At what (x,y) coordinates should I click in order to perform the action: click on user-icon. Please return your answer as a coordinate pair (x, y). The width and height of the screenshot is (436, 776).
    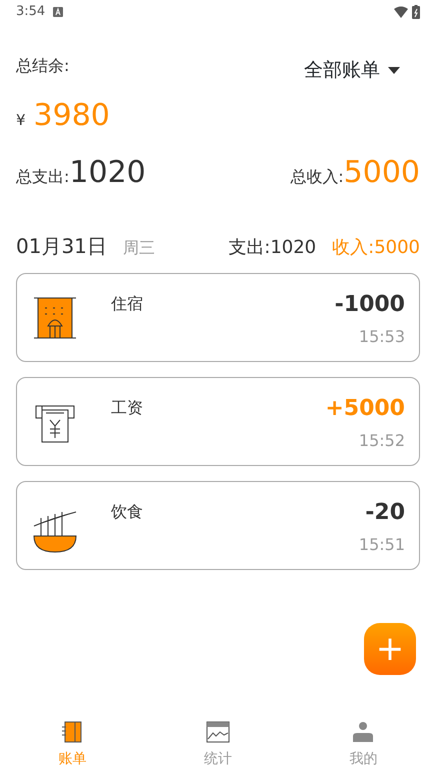
    Looking at the image, I should click on (363, 732).